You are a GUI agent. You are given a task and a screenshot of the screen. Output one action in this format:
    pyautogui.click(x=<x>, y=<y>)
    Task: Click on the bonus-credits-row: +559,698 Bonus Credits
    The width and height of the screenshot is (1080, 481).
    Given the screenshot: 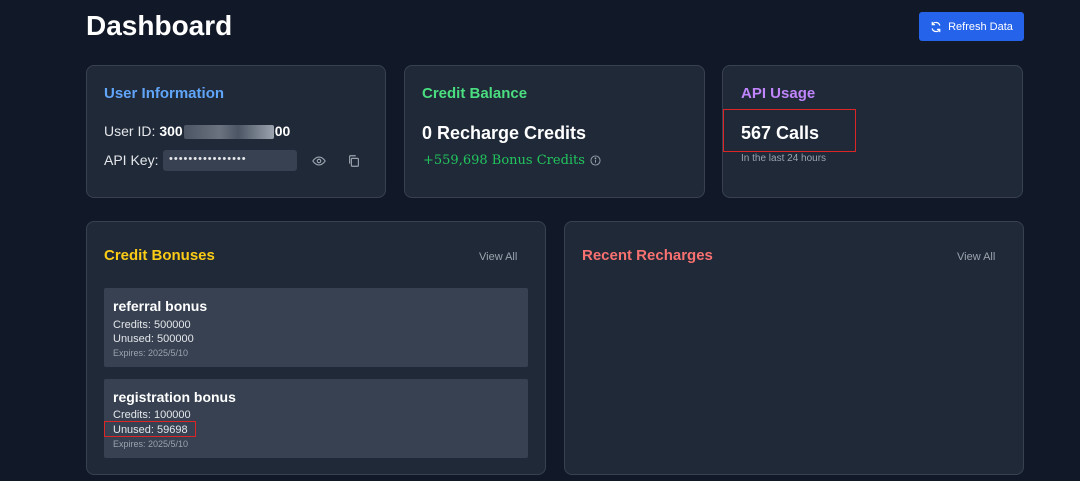 What is the action you would take?
    pyautogui.click(x=512, y=160)
    